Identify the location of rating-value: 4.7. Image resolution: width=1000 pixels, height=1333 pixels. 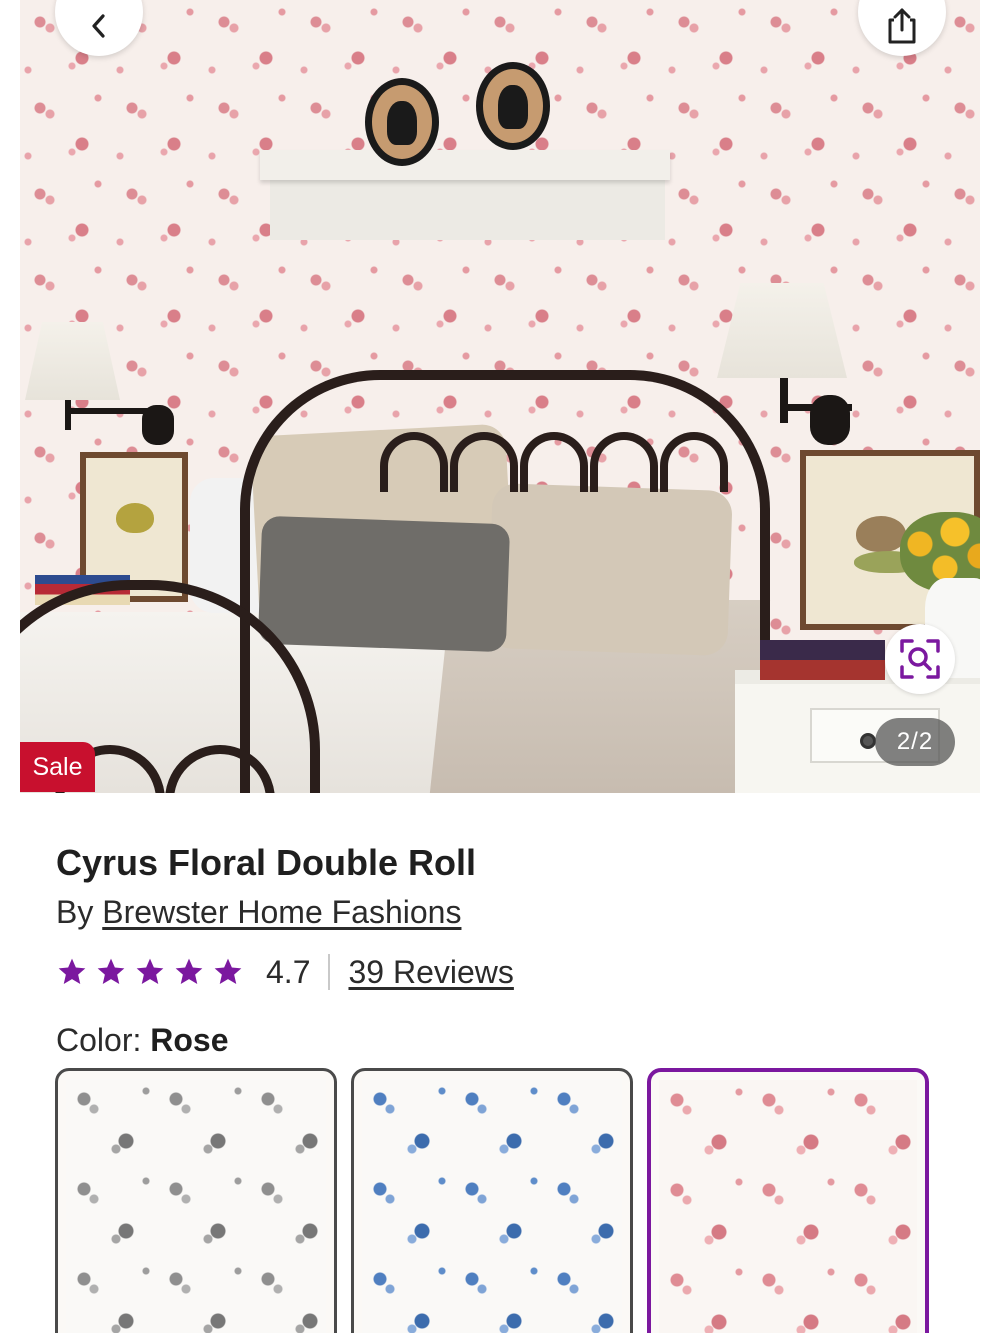
(288, 971).